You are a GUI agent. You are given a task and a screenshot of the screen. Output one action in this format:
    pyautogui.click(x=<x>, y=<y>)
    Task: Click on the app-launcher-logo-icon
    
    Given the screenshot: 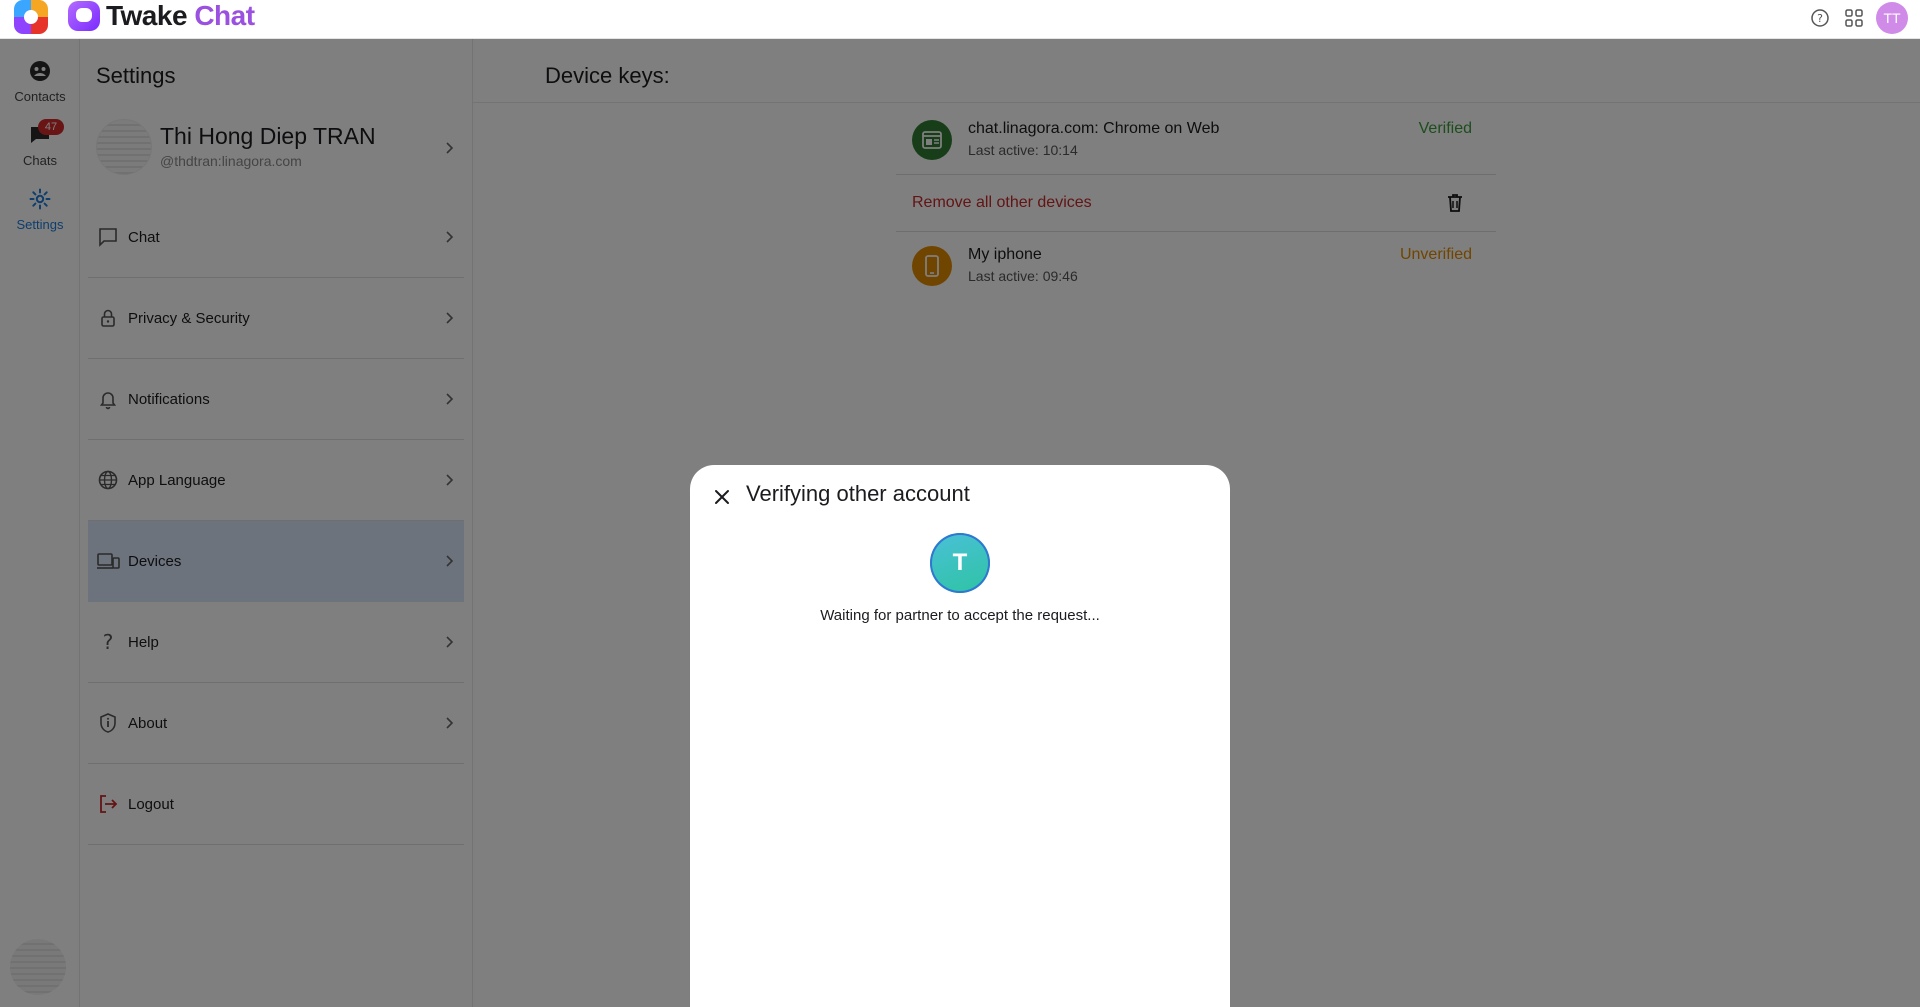 What is the action you would take?
    pyautogui.click(x=31, y=17)
    